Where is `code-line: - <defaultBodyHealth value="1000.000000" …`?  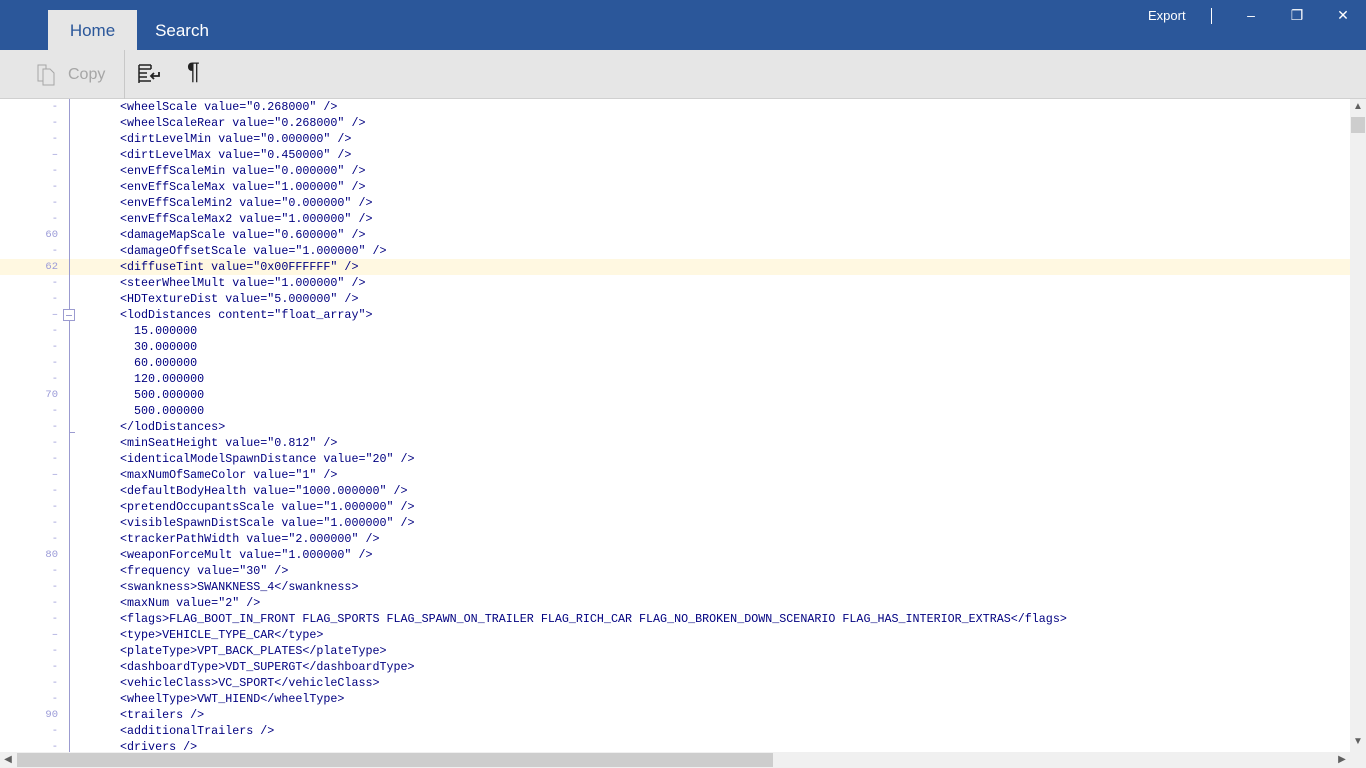
code-line: - <defaultBodyHealth value="1000.000000" … is located at coordinates (675, 491).